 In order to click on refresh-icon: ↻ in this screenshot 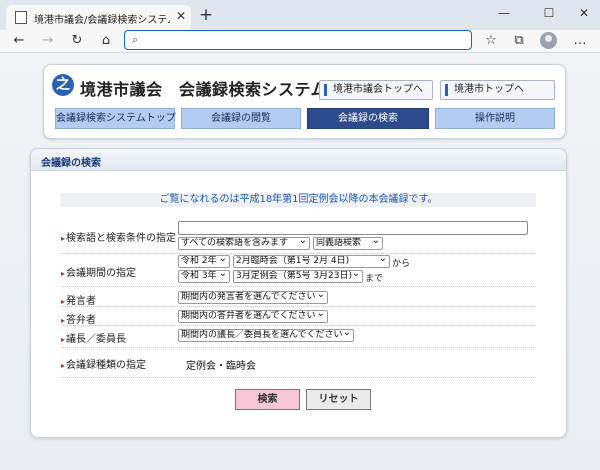, I will do `click(77, 41)`.